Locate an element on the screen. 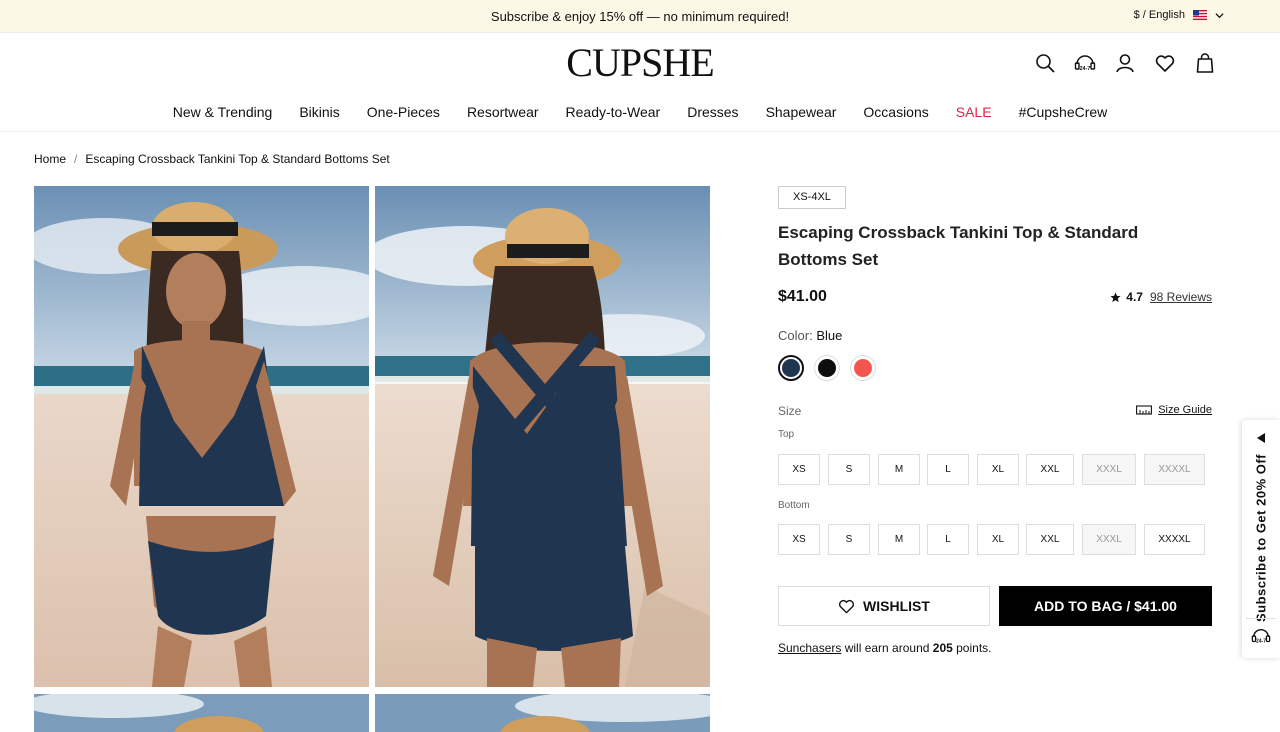 The image size is (1280, 732). bottom-size-l: L is located at coordinates (948, 539).